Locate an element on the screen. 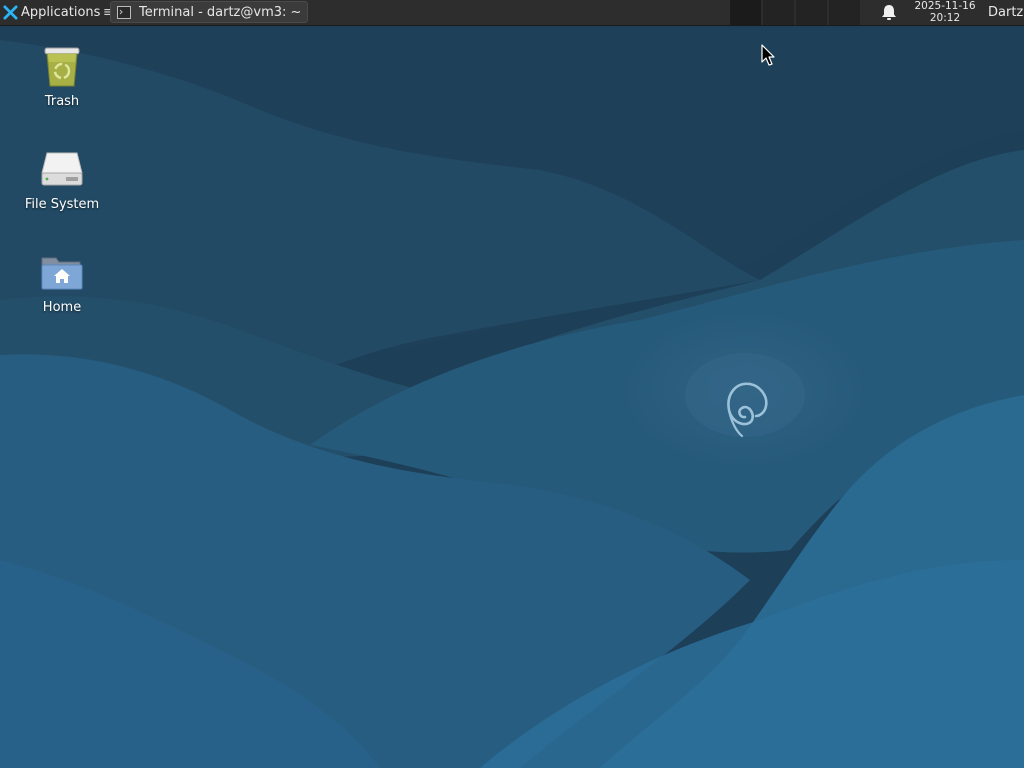 This screenshot has height=768, width=1024. desktop-icon-label: Home is located at coordinates (62, 307).